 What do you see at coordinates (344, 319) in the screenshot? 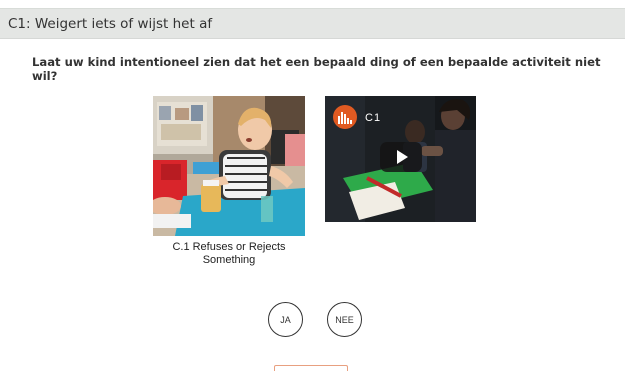
I see `no-button: NEE` at bounding box center [344, 319].